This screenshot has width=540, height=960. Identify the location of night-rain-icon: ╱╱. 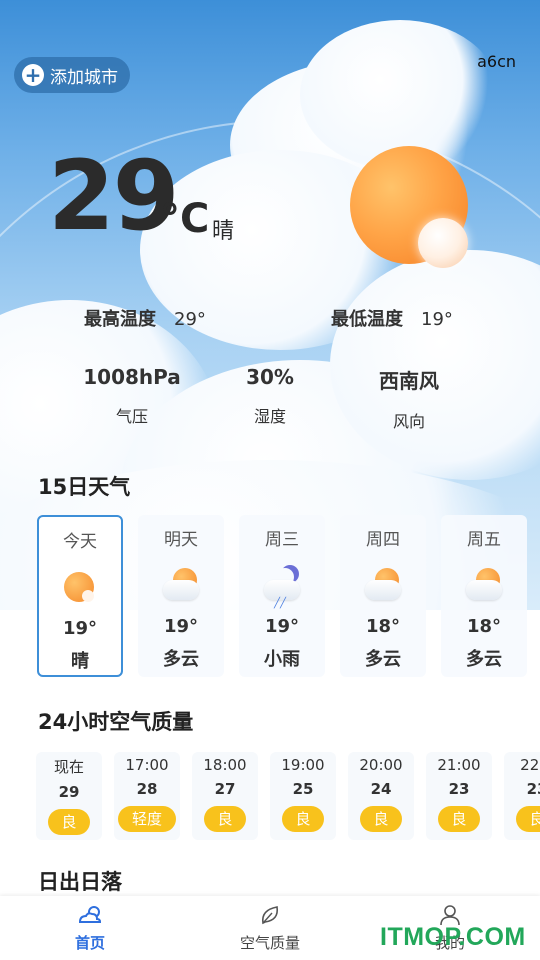
(282, 588).